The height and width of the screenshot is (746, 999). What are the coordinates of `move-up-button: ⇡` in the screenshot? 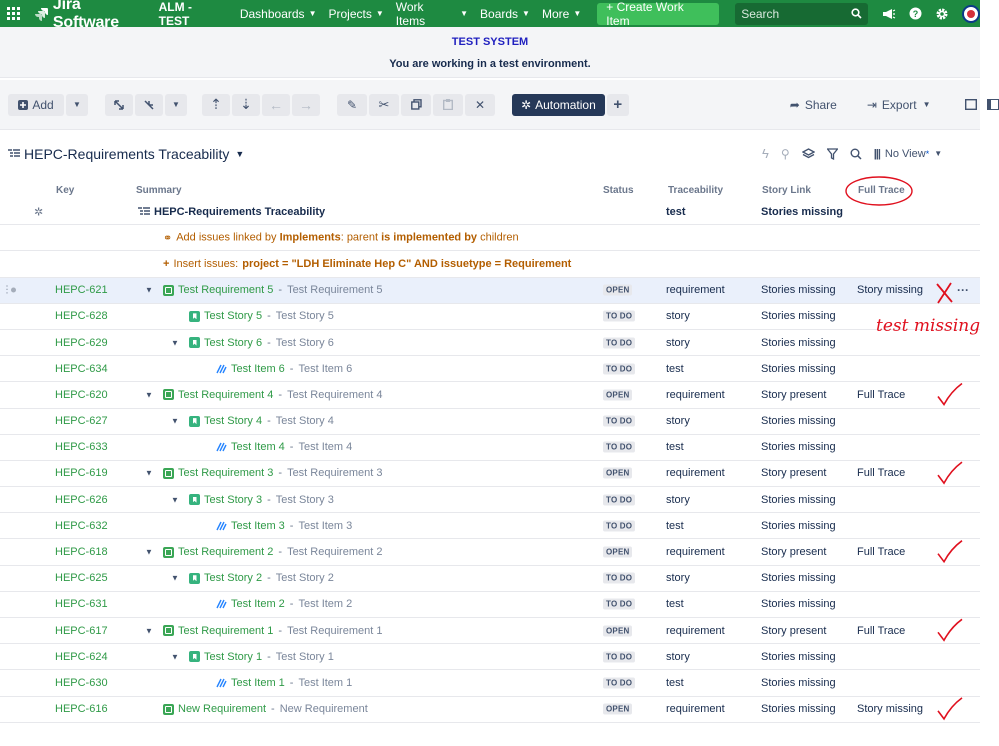 It's located at (216, 104).